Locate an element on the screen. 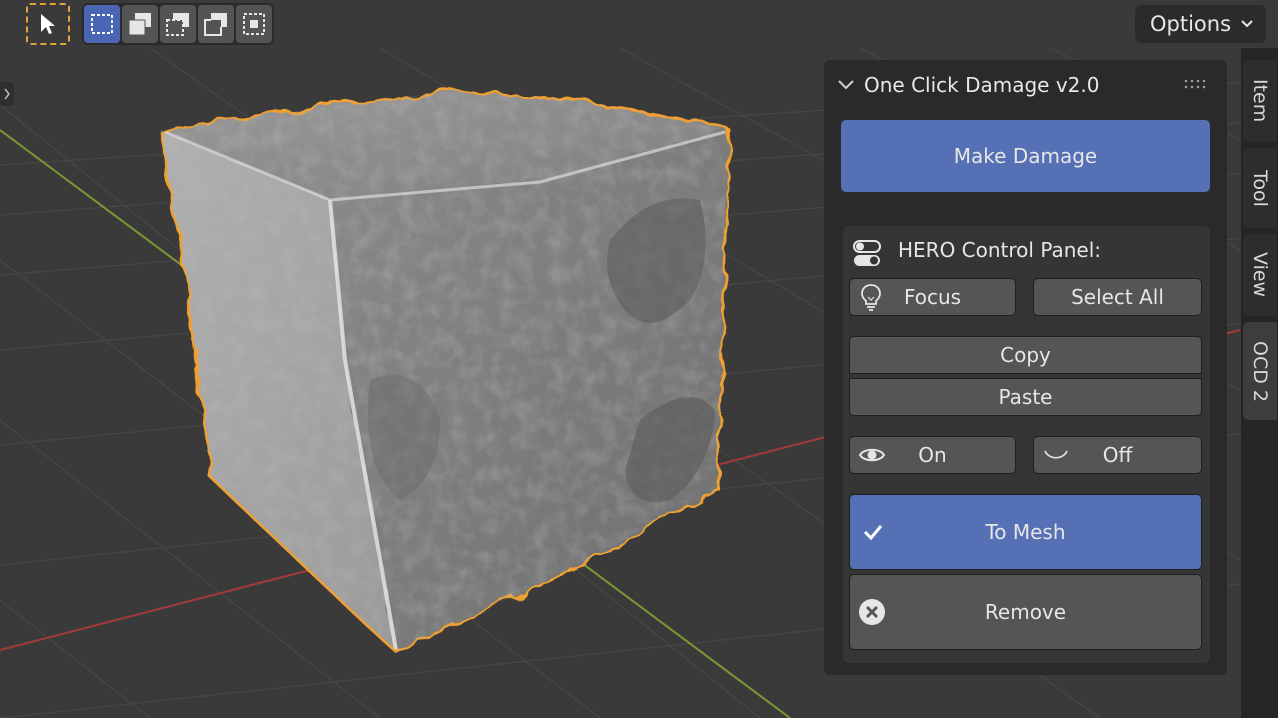  select-subtract-icon is located at coordinates (177, 24).